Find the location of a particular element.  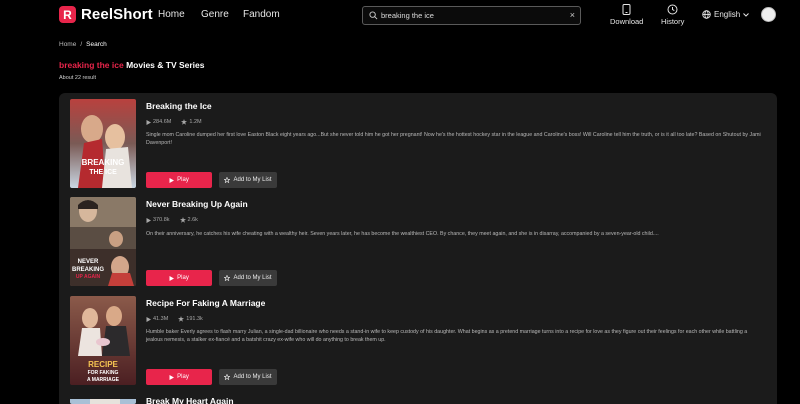

search-icon is located at coordinates (373, 15).